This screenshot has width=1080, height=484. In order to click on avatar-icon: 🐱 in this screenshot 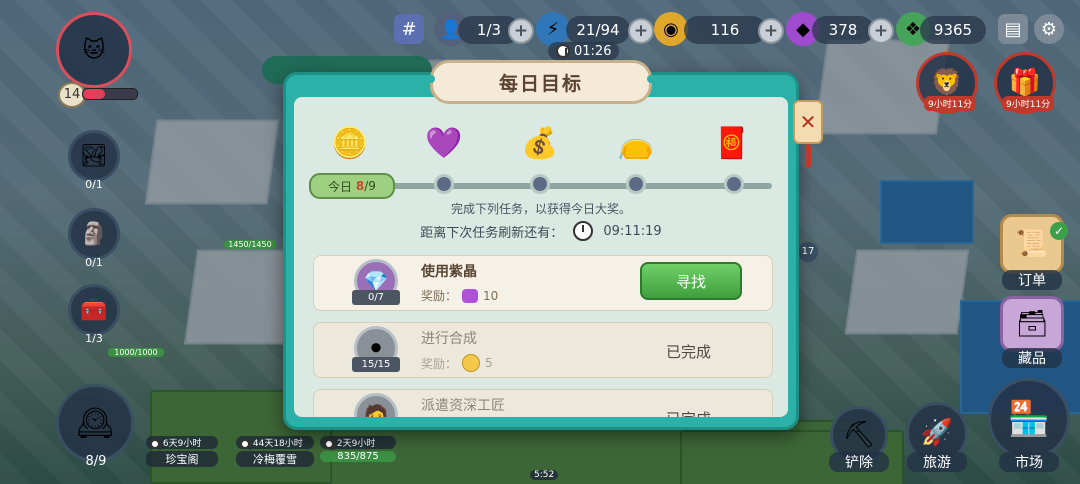, I will do `click(94, 50)`.